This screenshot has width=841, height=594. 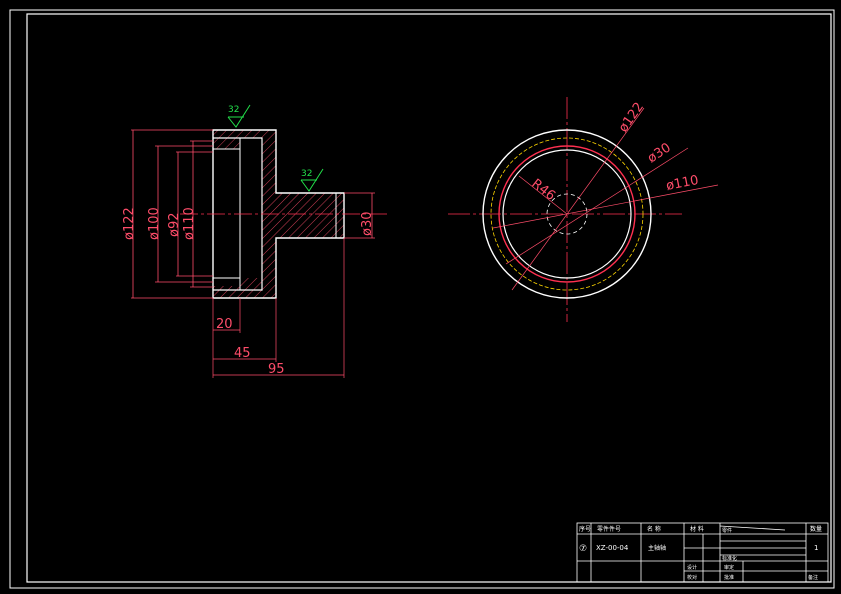 What do you see at coordinates (631, 117) in the screenshot?
I see `side-dim-d122-label: ø122` at bounding box center [631, 117].